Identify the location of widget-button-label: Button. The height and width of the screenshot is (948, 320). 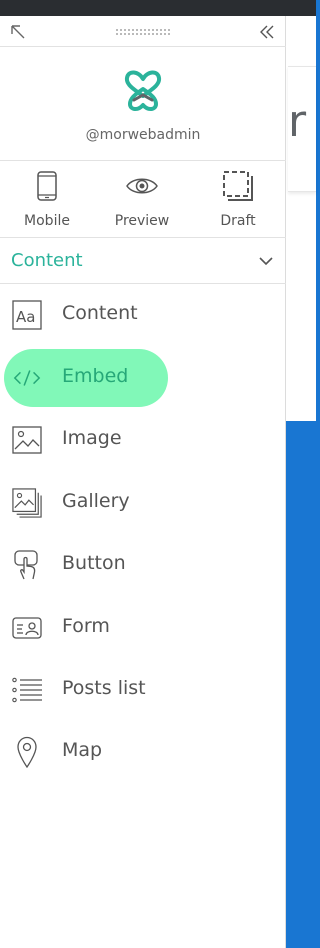
(94, 563).